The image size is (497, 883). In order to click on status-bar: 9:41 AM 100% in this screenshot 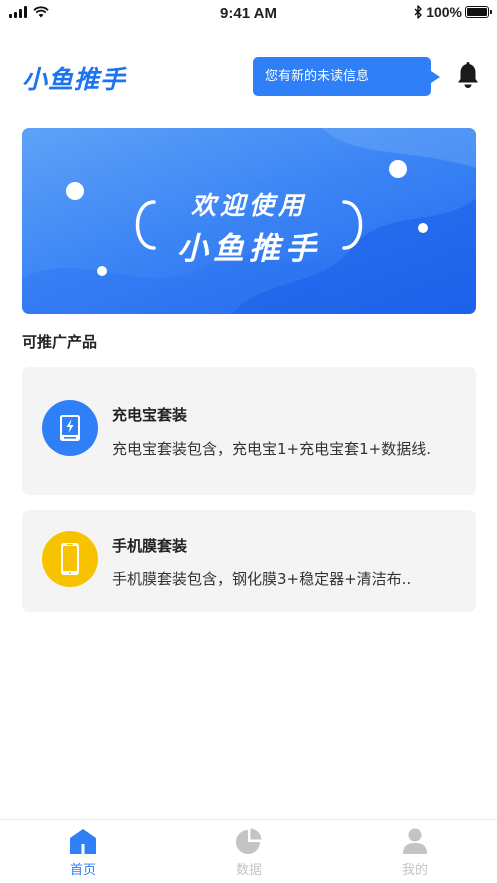, I will do `click(248, 14)`.